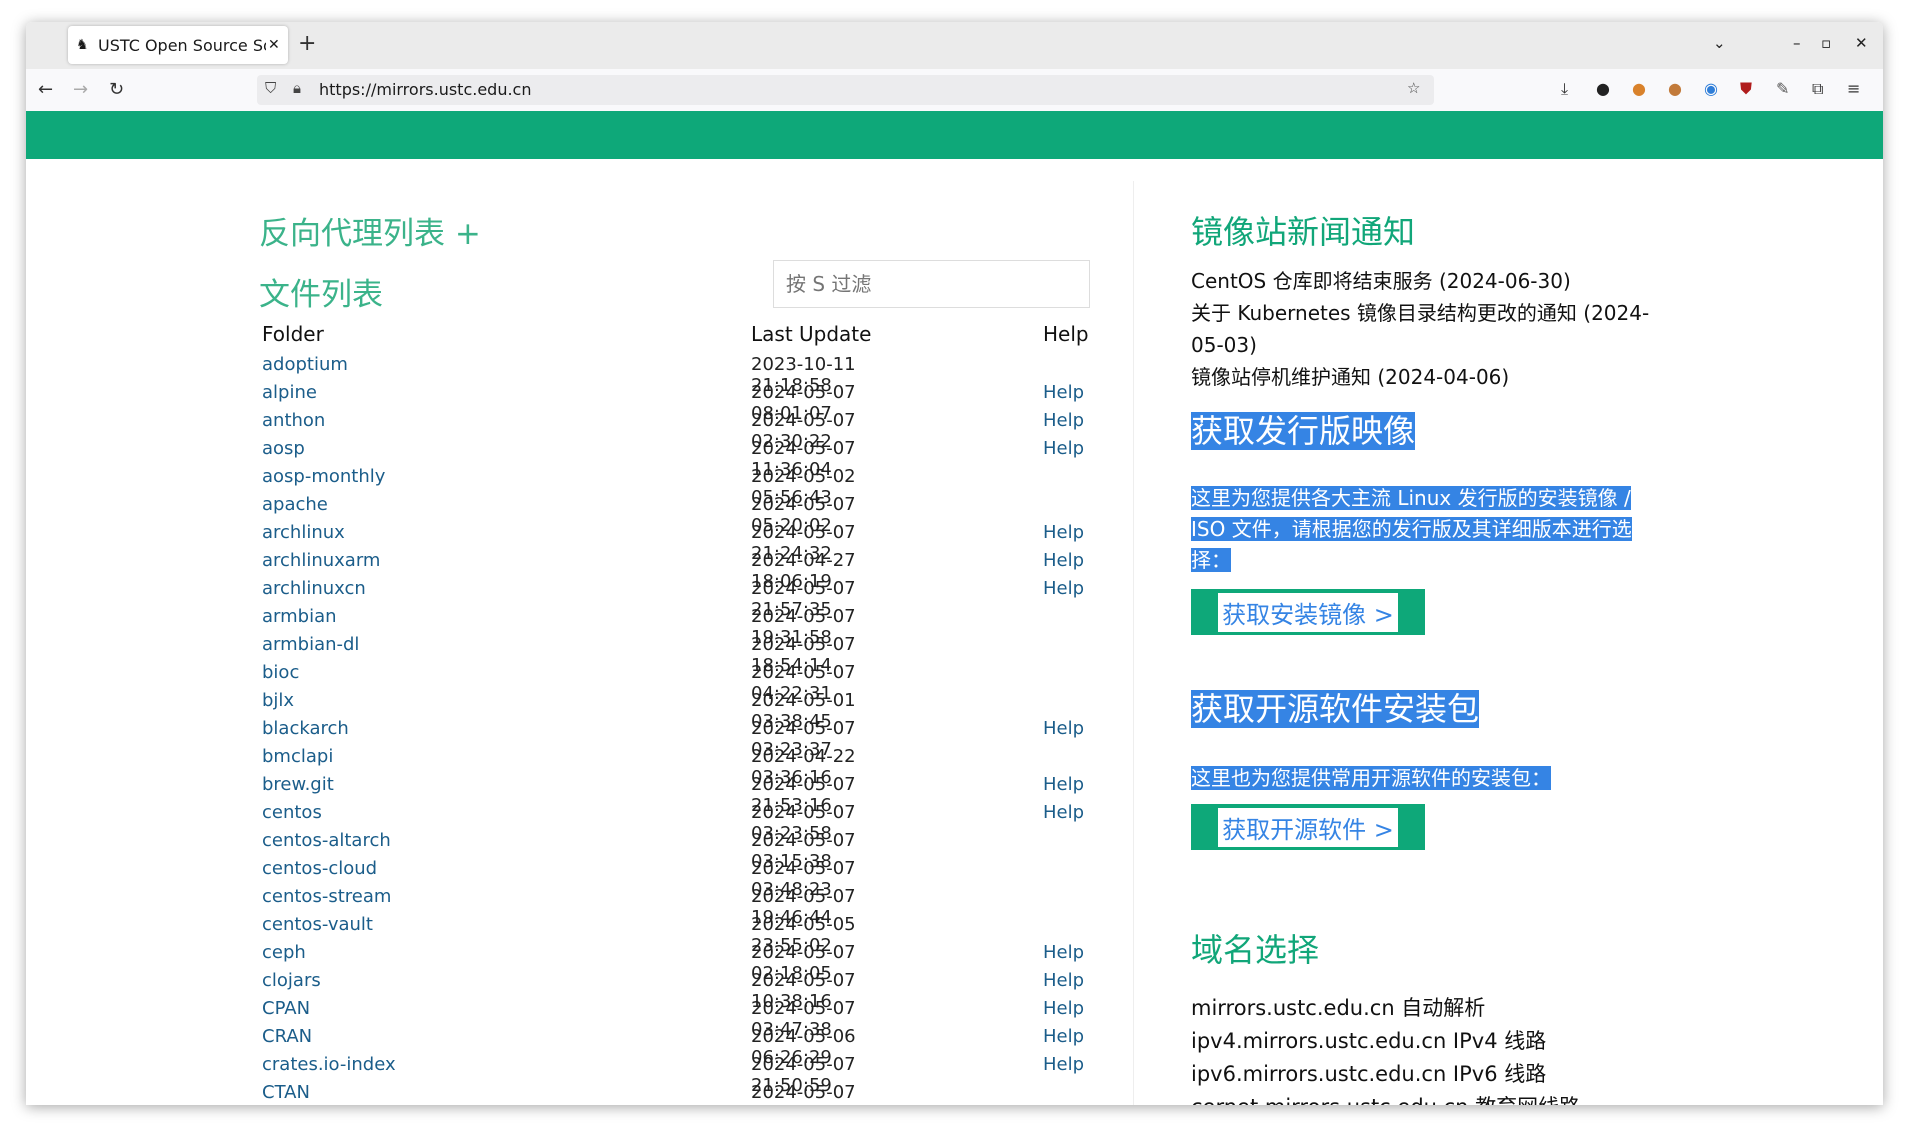  Describe the element at coordinates (555, 739) in the screenshot. I see `table-row: blackarch 2024-05-07 03:23:37 Help` at that location.